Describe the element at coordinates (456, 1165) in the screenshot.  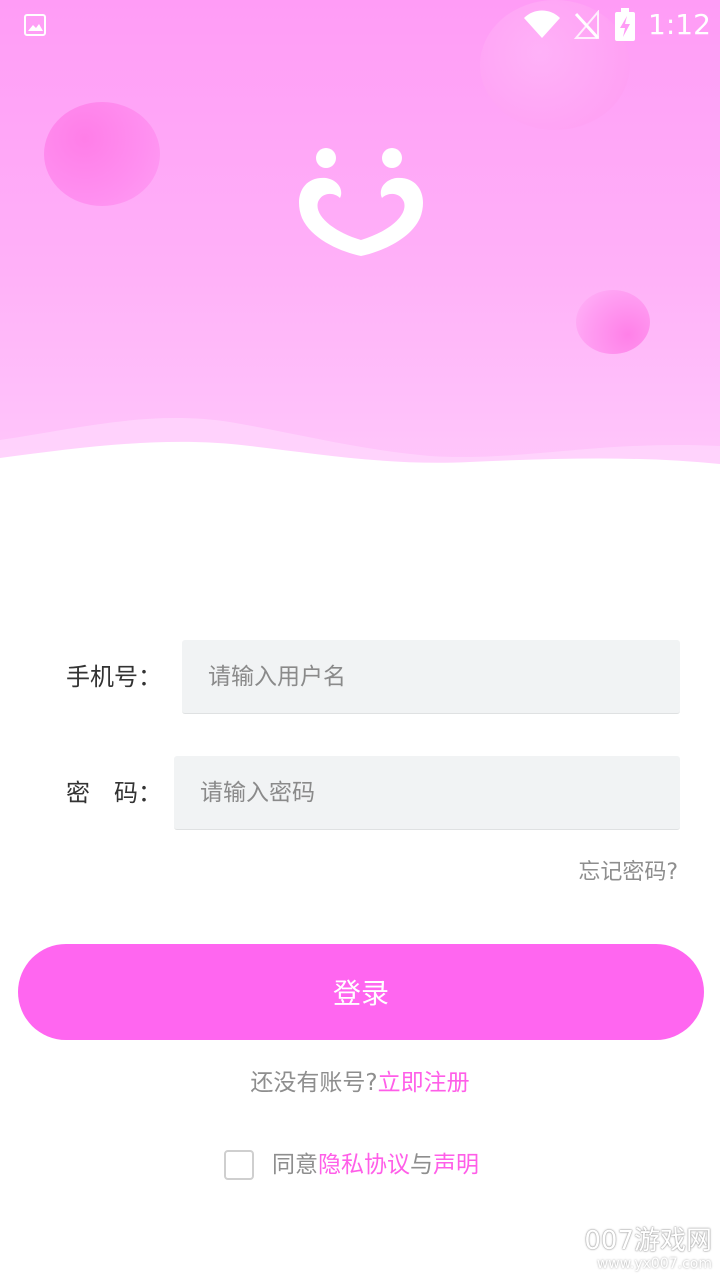
I see `statement-link: 声明` at that location.